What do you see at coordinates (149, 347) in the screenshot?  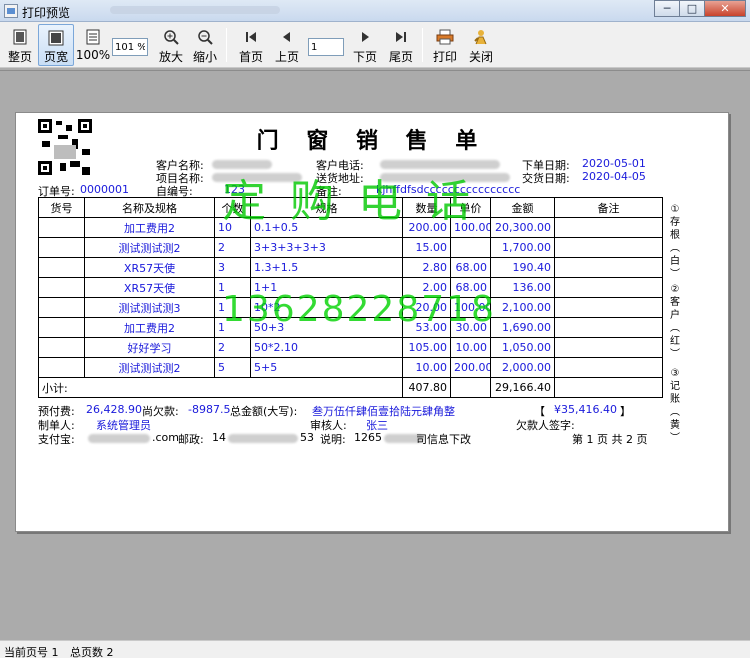 I see `cell-name: 好好学习` at bounding box center [149, 347].